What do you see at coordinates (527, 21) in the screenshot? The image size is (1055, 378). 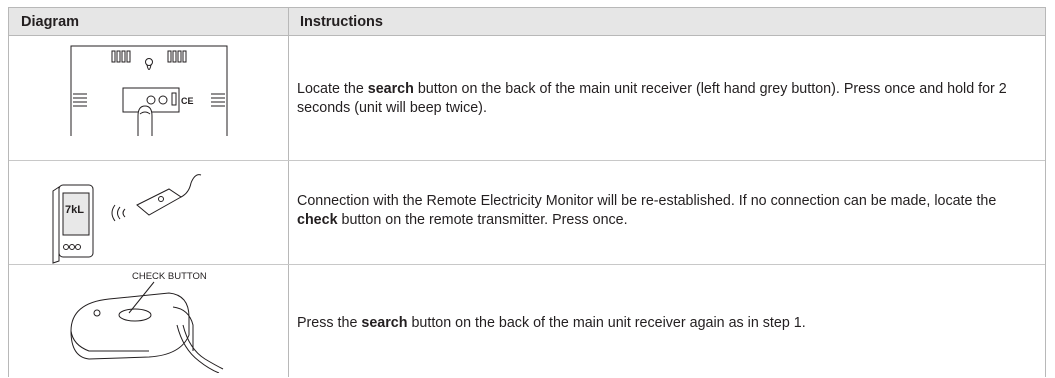 I see `table-header-row: Diagram Instructions` at bounding box center [527, 21].